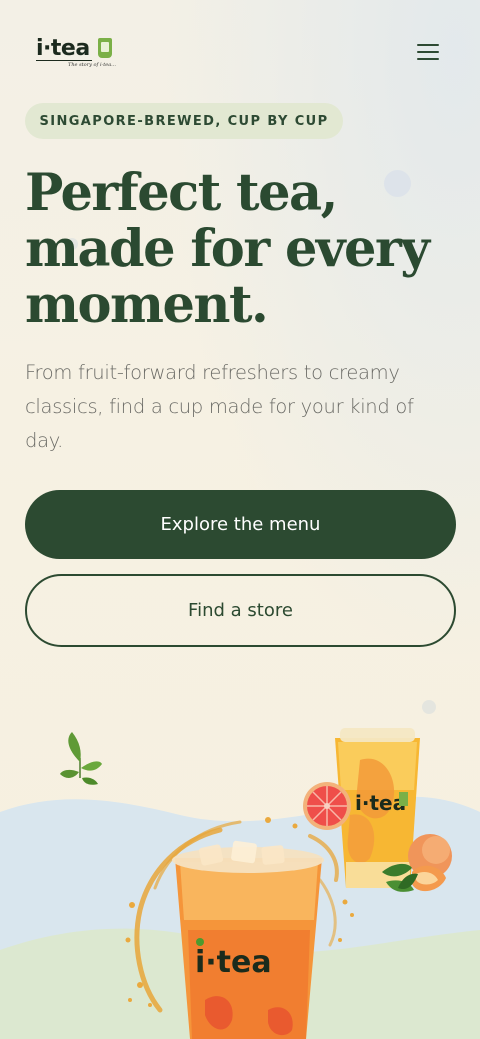 The image size is (480, 1039). Describe the element at coordinates (327, 806) in the screenshot. I see `grapefruit-slice` at that location.